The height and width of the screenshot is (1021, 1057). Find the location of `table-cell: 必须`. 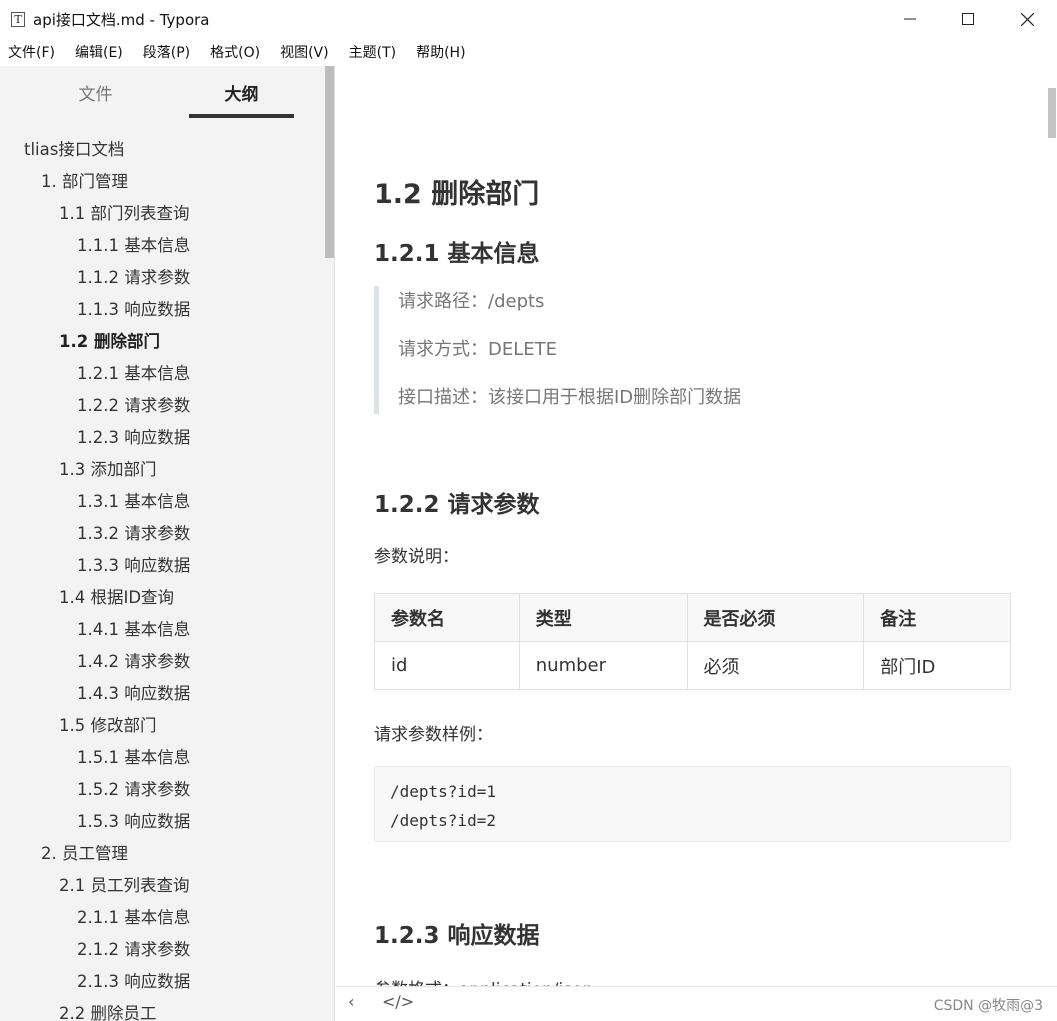

table-cell: 必须 is located at coordinates (775, 665).